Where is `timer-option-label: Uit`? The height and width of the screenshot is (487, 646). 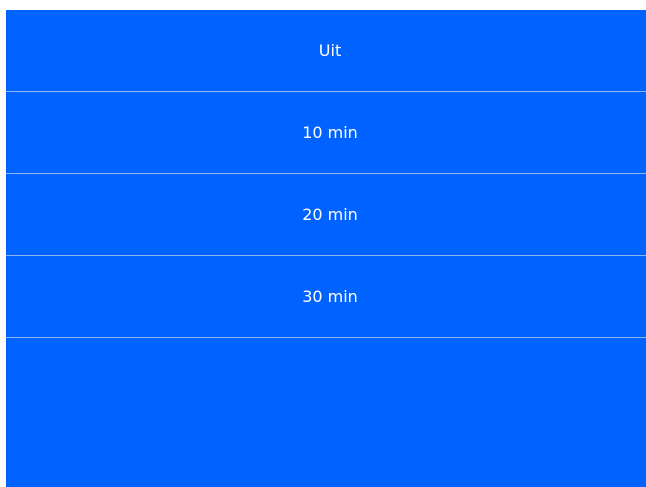
timer-option-label: Uit is located at coordinates (330, 50).